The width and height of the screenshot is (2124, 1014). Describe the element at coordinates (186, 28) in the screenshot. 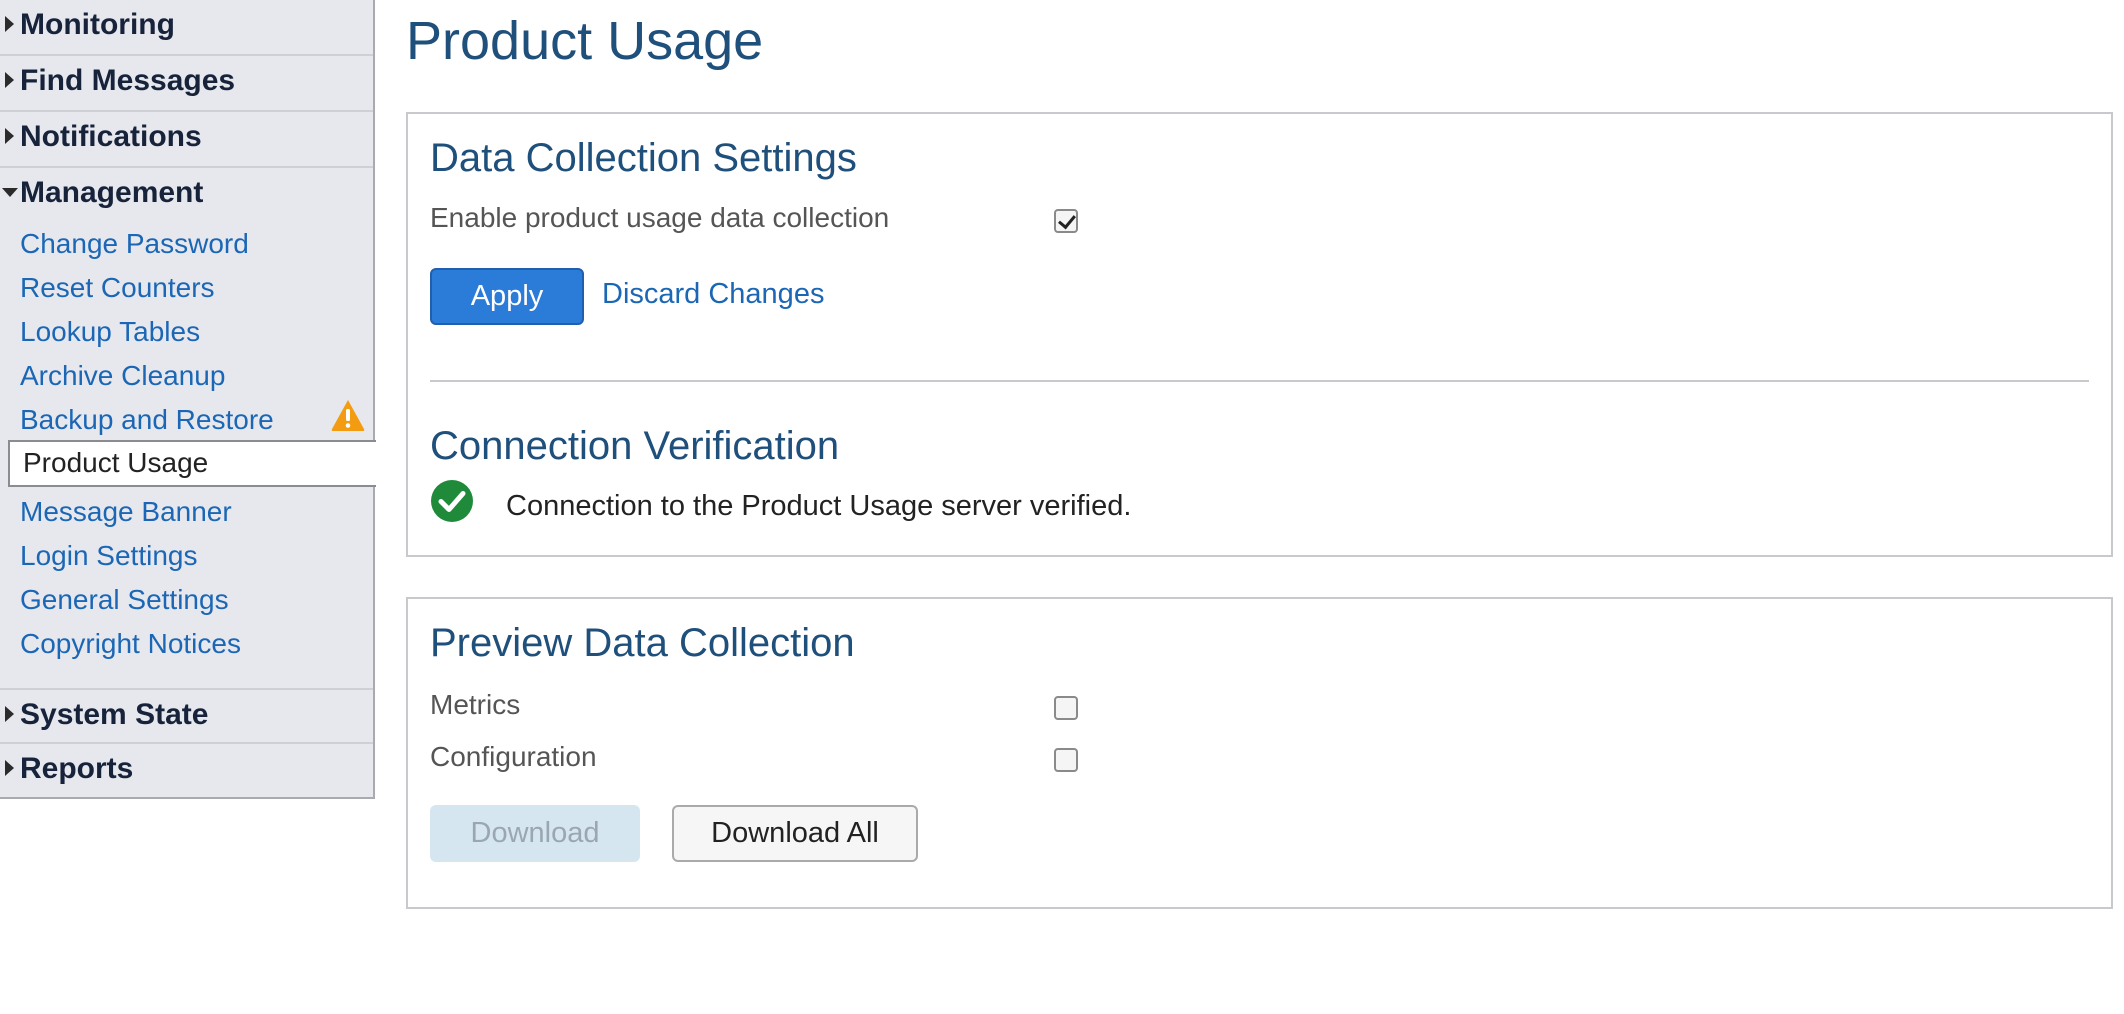

I see `nav-section-monitoring: Monitoring` at that location.